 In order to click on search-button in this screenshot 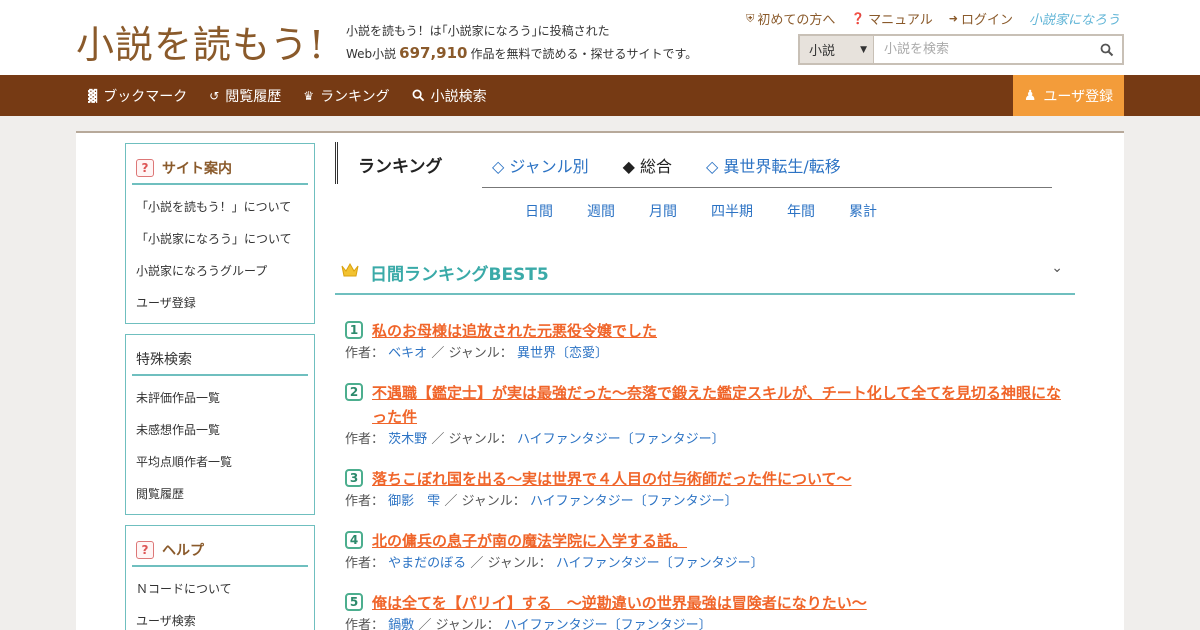, I will do `click(1107, 49)`.